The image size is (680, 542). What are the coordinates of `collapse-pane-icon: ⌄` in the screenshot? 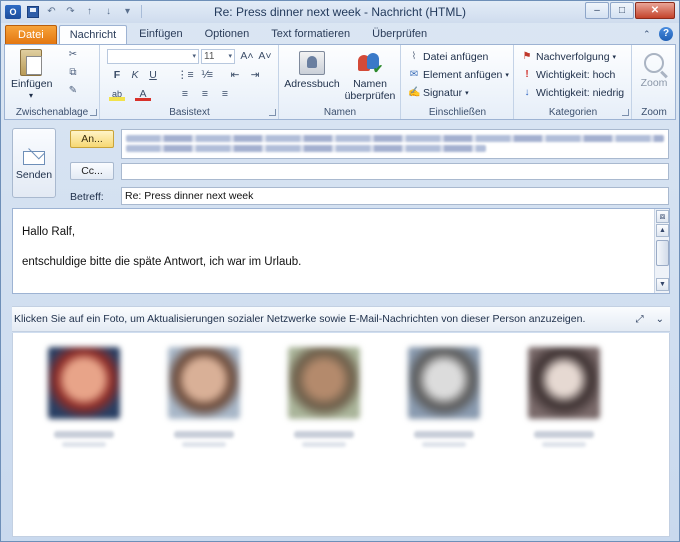 It's located at (660, 319).